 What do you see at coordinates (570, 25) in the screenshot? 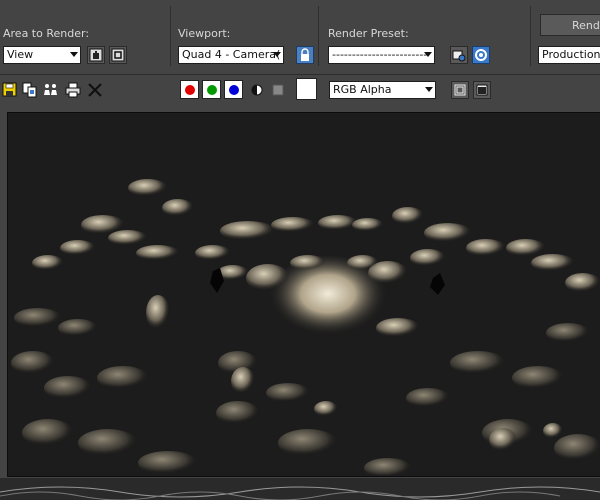
I see `render-button: Rende` at bounding box center [570, 25].